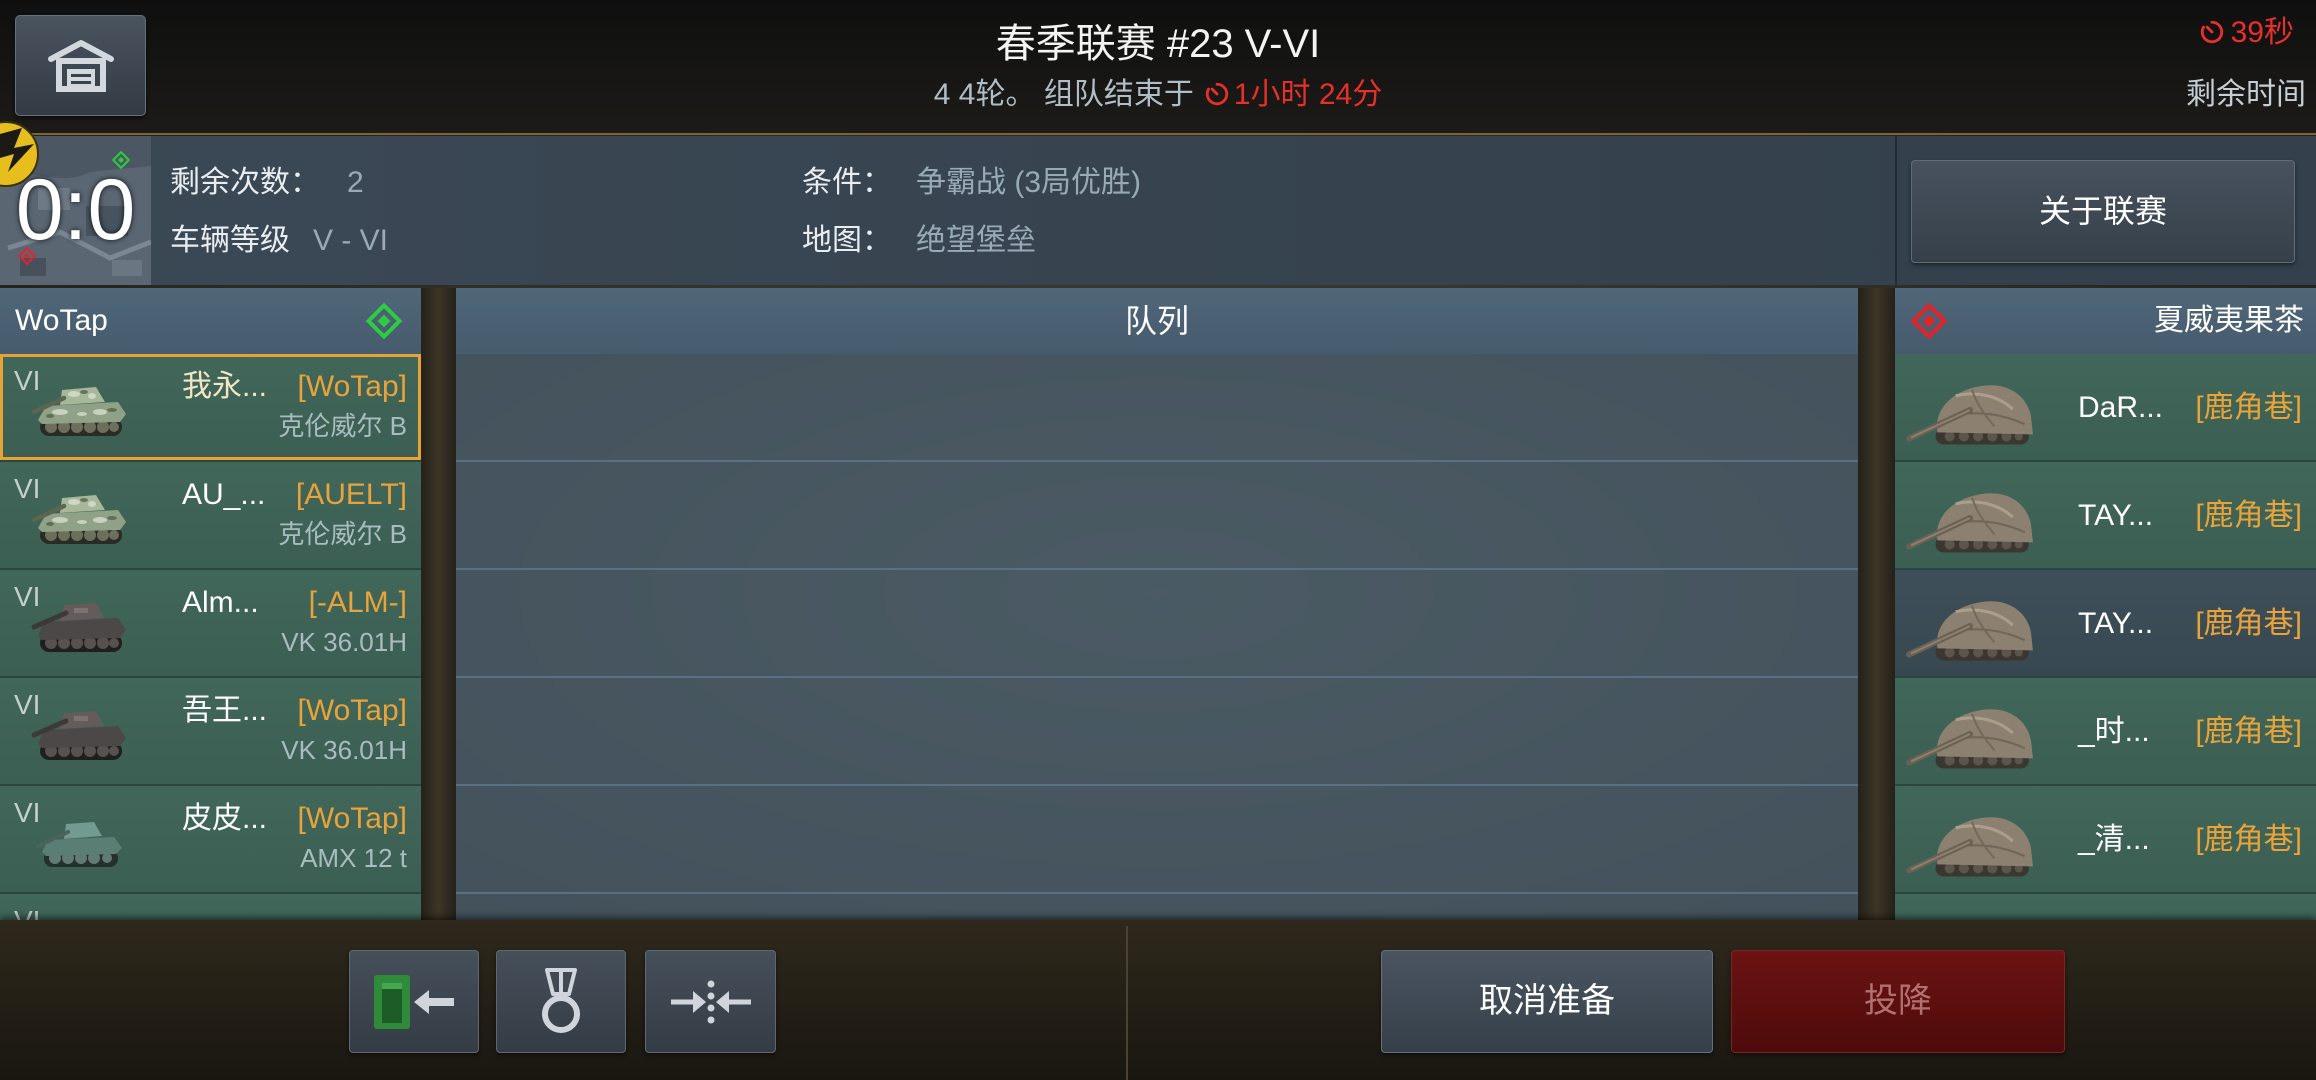 This screenshot has width=2316, height=1080. I want to click on red-diamond-icon, so click(1929, 321).